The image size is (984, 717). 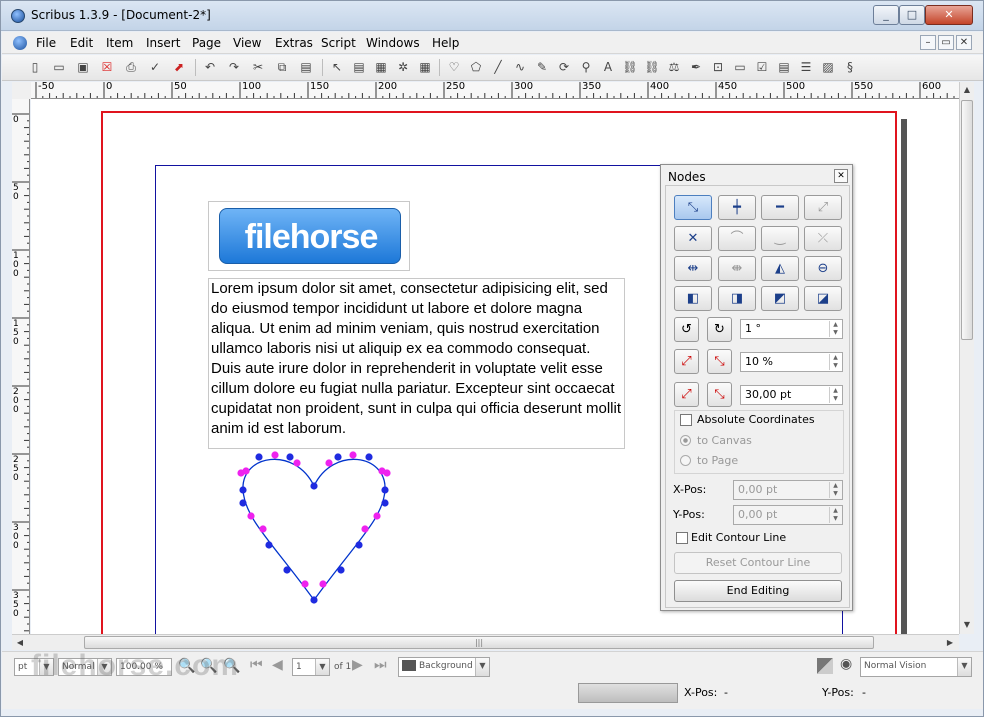 I want to click on first-page-icon: ⏮, so click(x=256, y=665).